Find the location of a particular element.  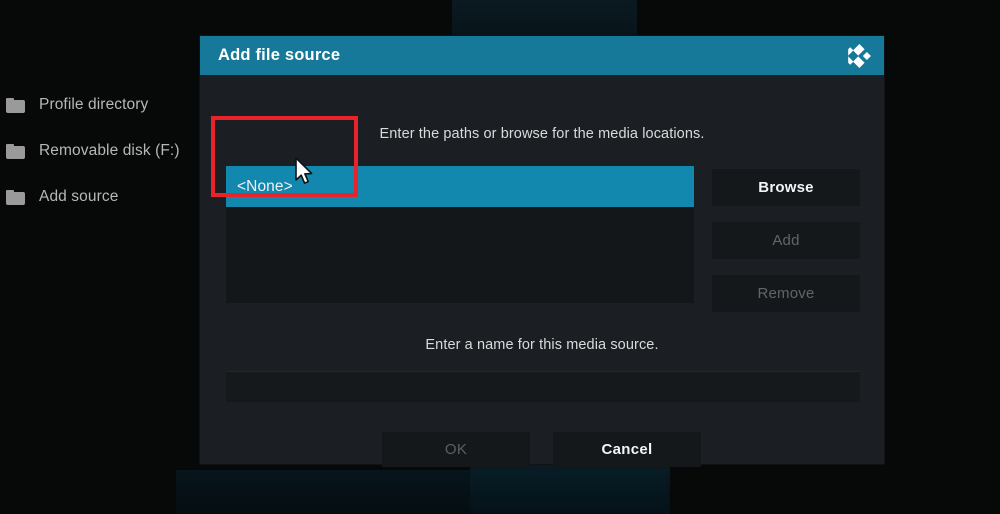

browse-button: Browse is located at coordinates (786, 187).